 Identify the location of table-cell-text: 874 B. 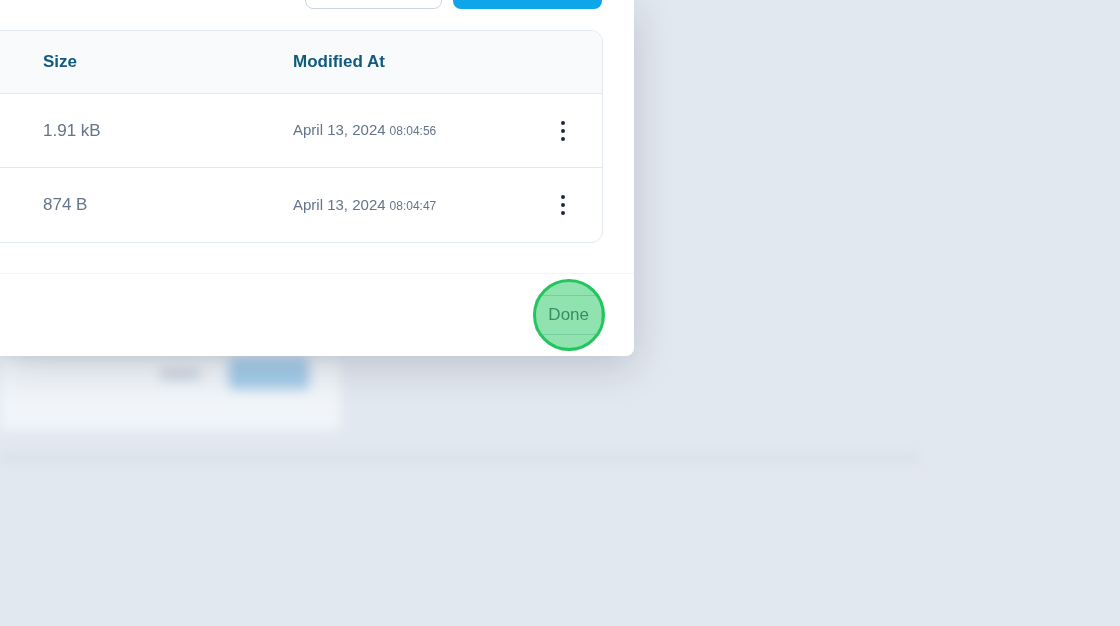
(66, 205).